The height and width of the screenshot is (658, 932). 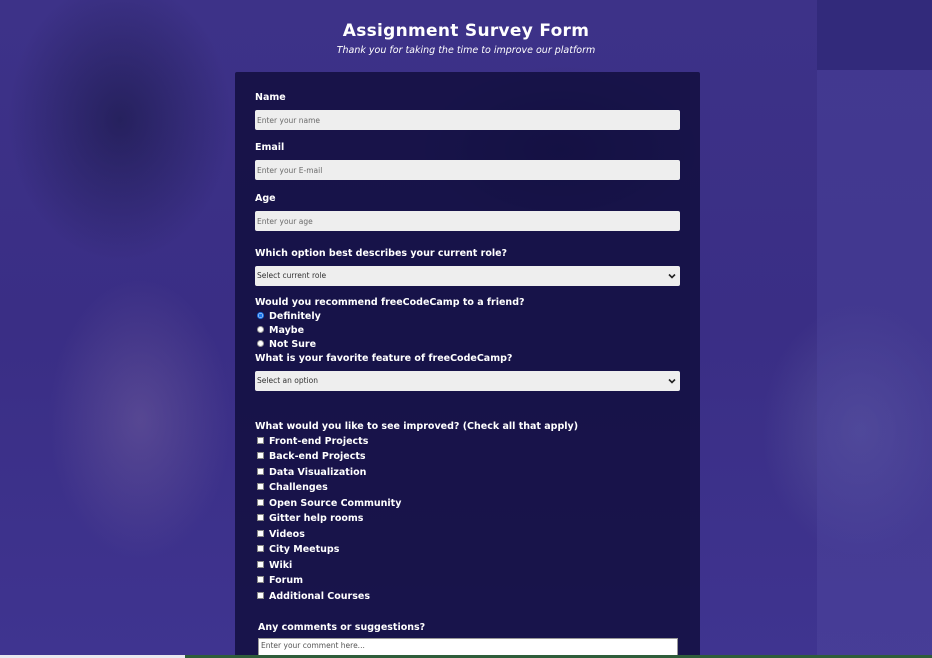 I want to click on radio-maybe: Maybe, so click(x=280, y=331).